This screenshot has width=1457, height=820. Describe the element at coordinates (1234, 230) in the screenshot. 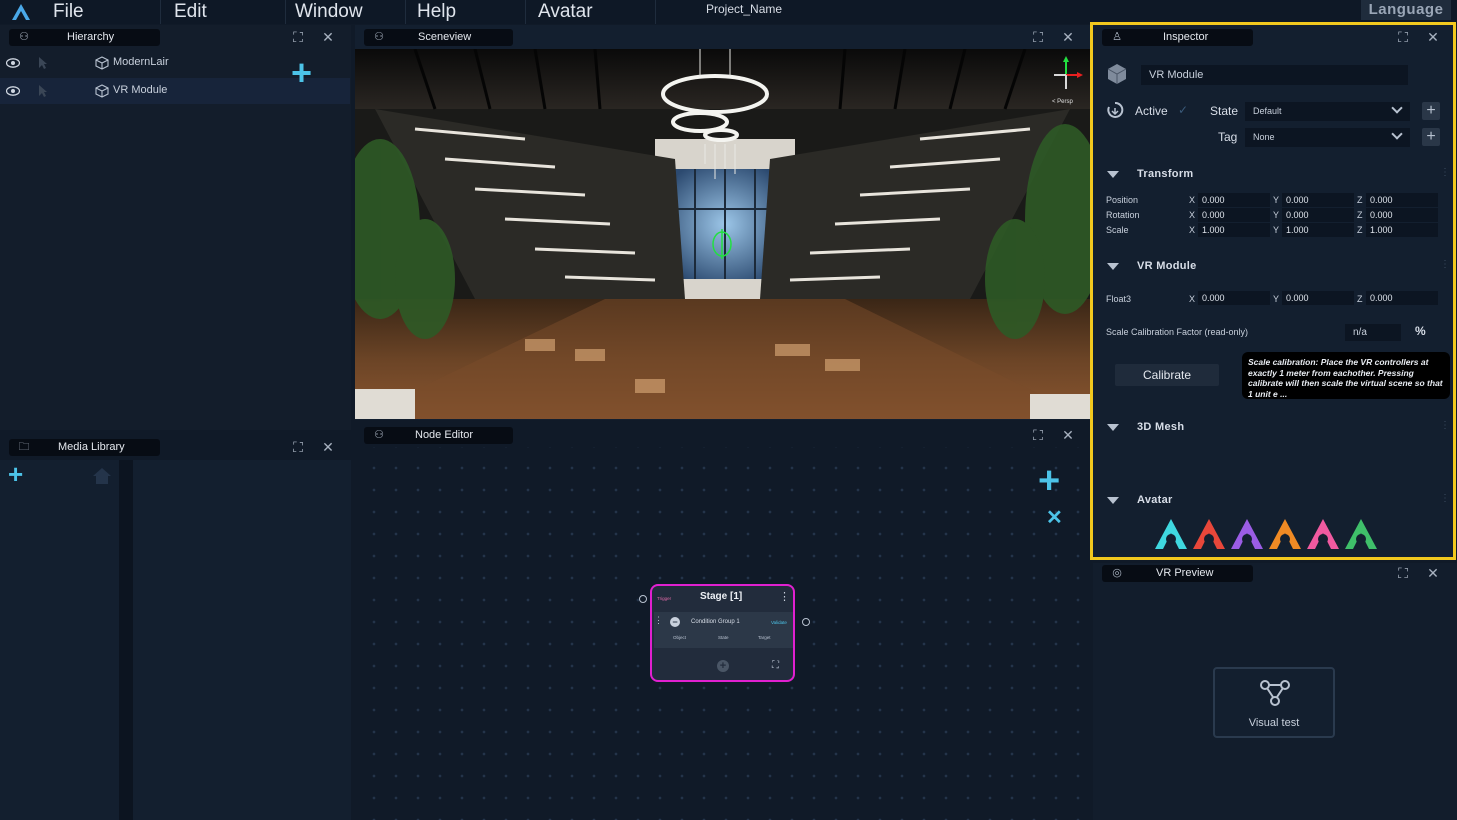

I see `transform-x-field: 1.000` at that location.